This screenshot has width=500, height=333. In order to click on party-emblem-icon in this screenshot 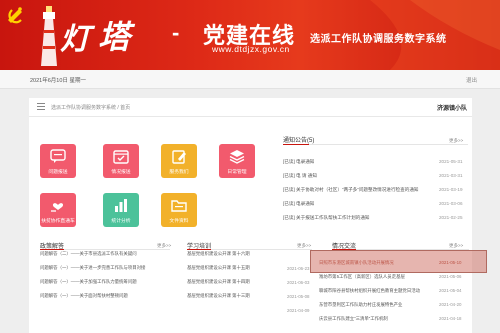, I will do `click(15, 15)`.